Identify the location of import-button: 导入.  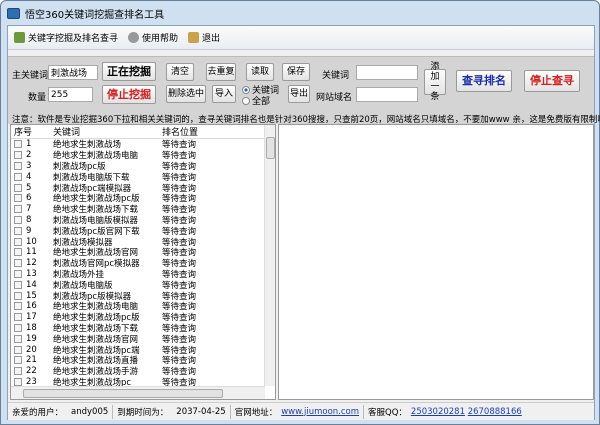
(224, 94).